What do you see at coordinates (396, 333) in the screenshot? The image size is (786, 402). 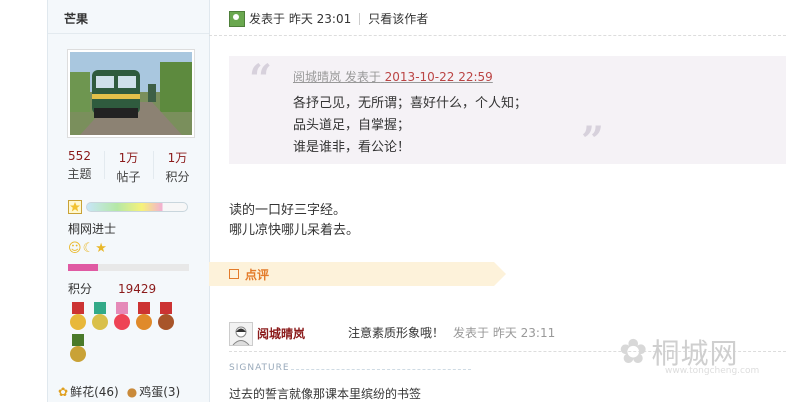 I see `comment-text: 注意素质形象哦！` at bounding box center [396, 333].